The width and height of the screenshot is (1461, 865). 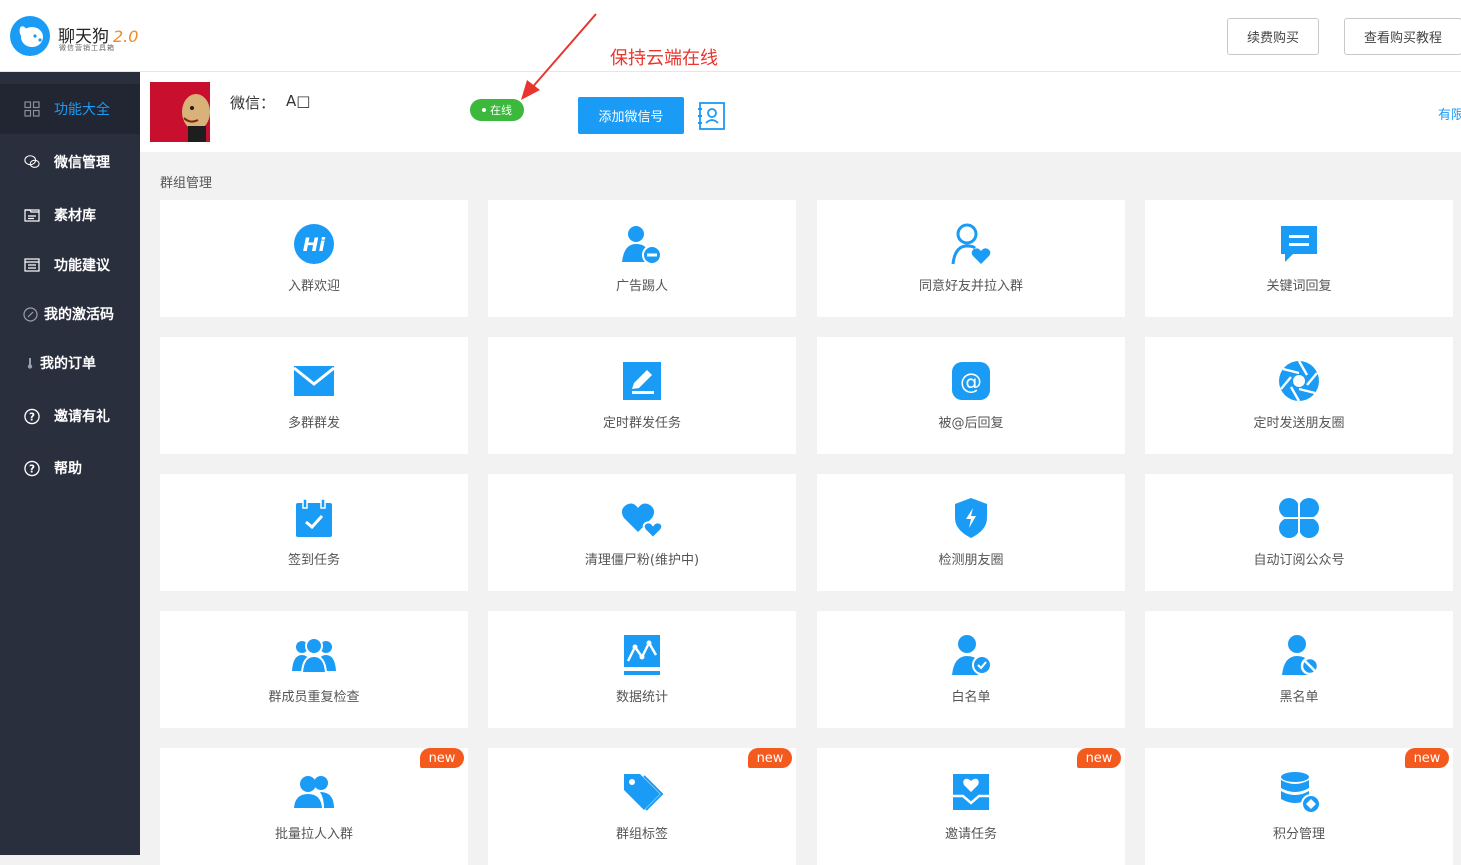 I want to click on sidebar-item-label: 功能建议, so click(x=82, y=266).